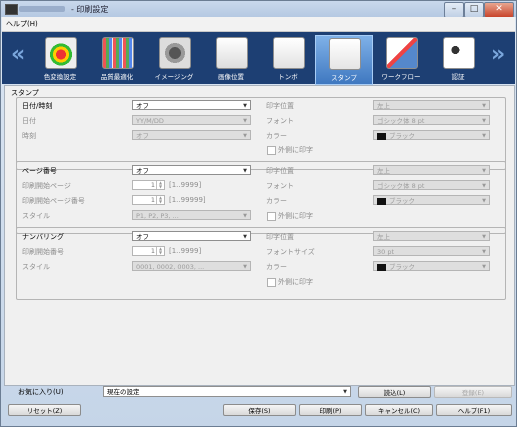 This screenshot has width=517, height=427. What do you see at coordinates (227, 391) in the screenshot?
I see `favorites-select: 現在の設定 ▼` at bounding box center [227, 391].